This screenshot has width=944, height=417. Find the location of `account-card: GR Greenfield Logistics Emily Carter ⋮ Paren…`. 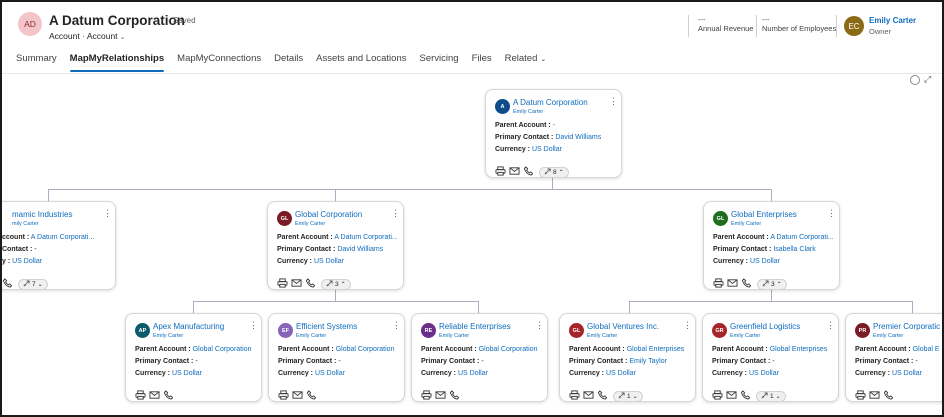

account-card: GR Greenfield Logistics Emily Carter ⋮ Paren… is located at coordinates (770, 357).